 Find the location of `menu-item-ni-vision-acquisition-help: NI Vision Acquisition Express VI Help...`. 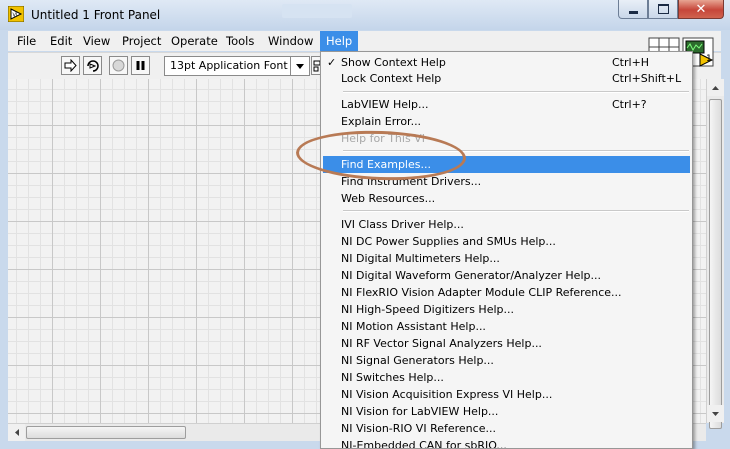

menu-item-ni-vision-acquisition-help: NI Vision Acquisition Express VI Help... is located at coordinates (506, 394).